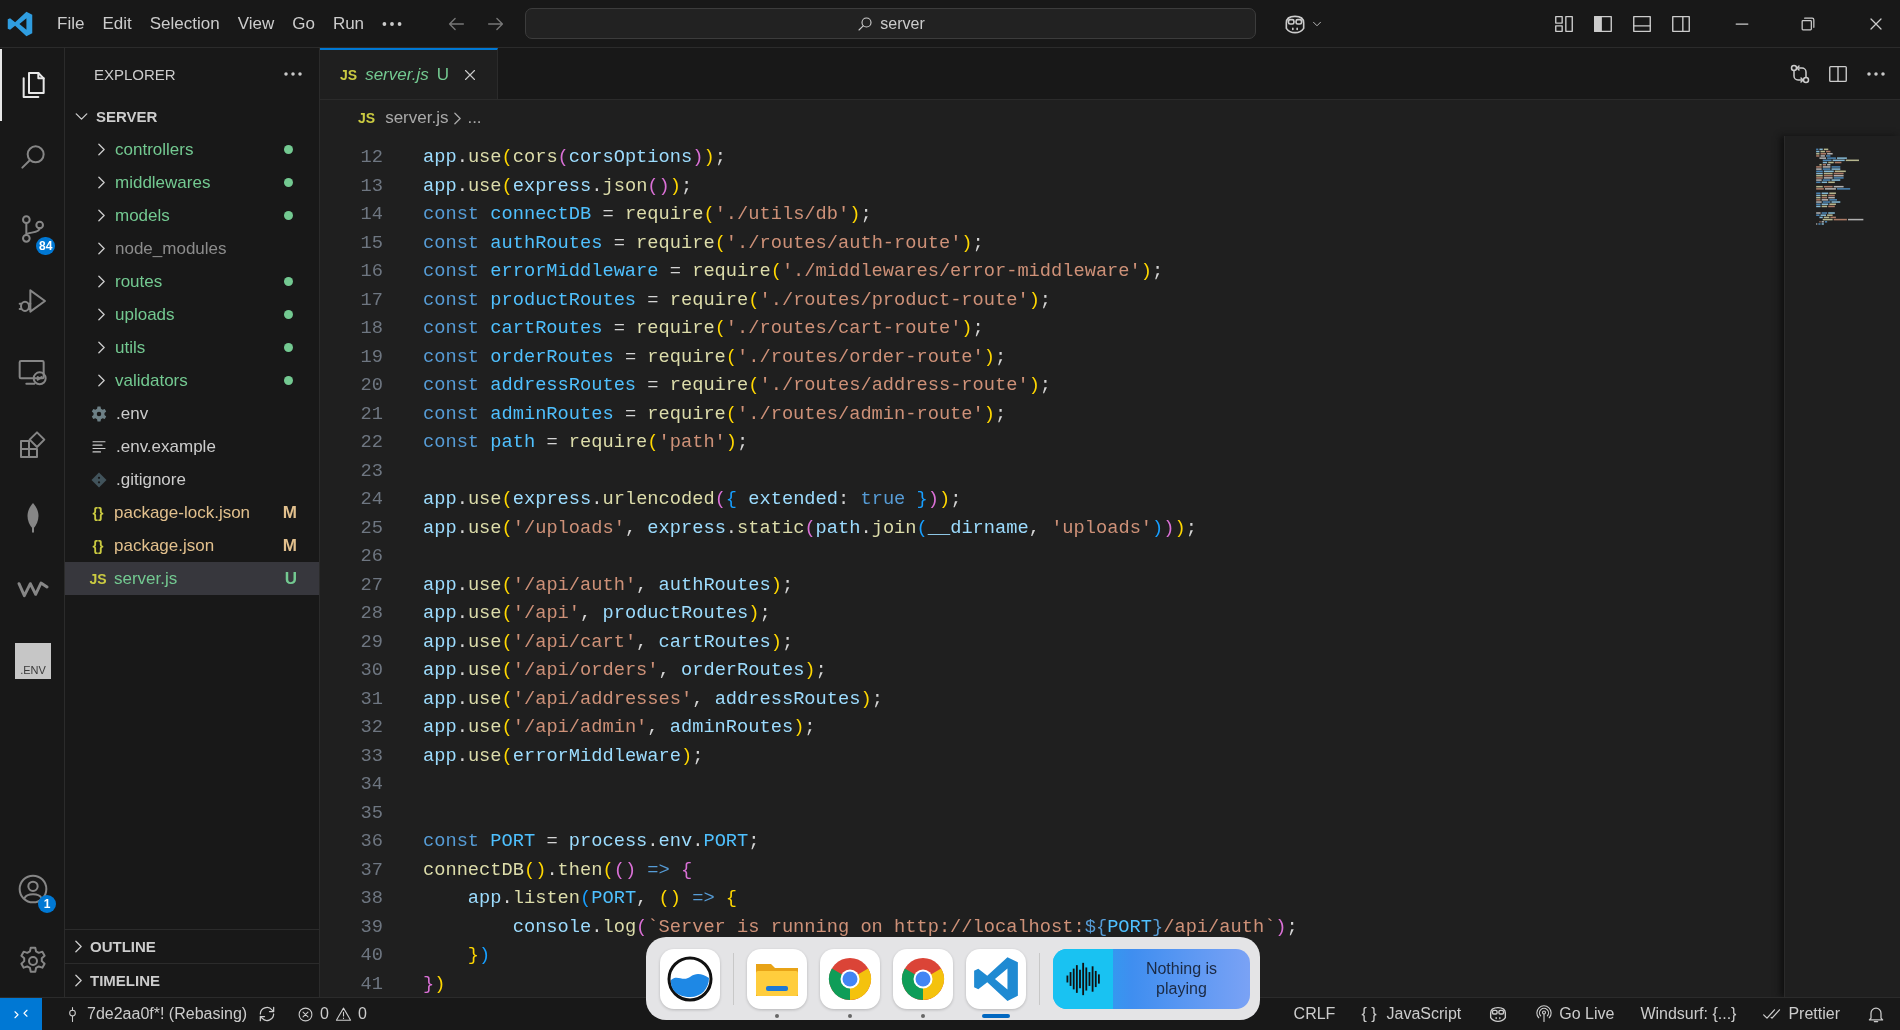 This screenshot has width=1900, height=1030. I want to click on file-tree-item: controllers, so click(192, 149).